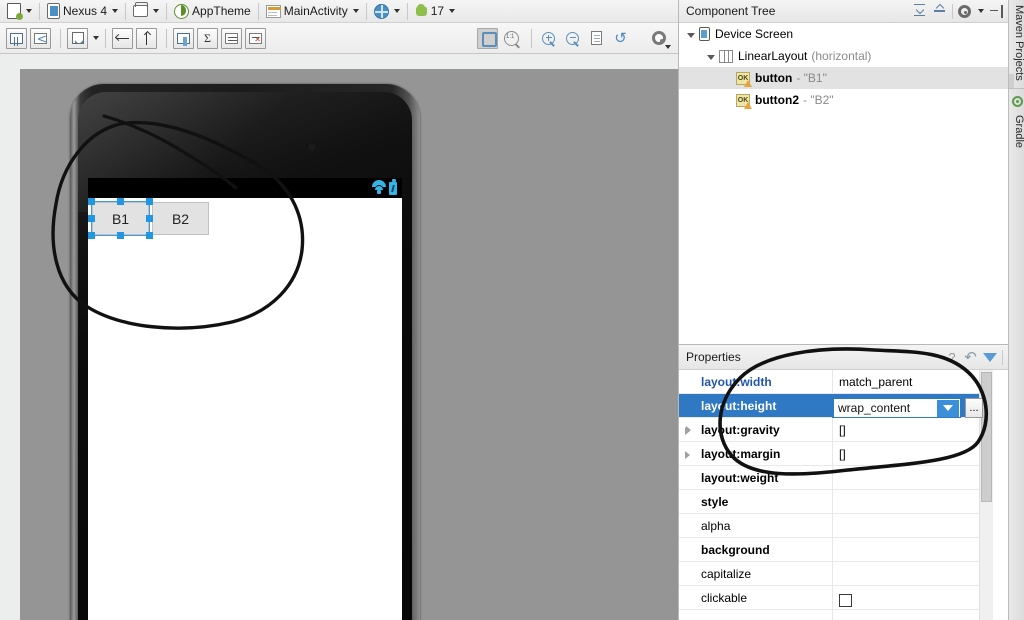 The width and height of the screenshot is (1024, 620). I want to click on toolbar-locale-selector, so click(387, 11).